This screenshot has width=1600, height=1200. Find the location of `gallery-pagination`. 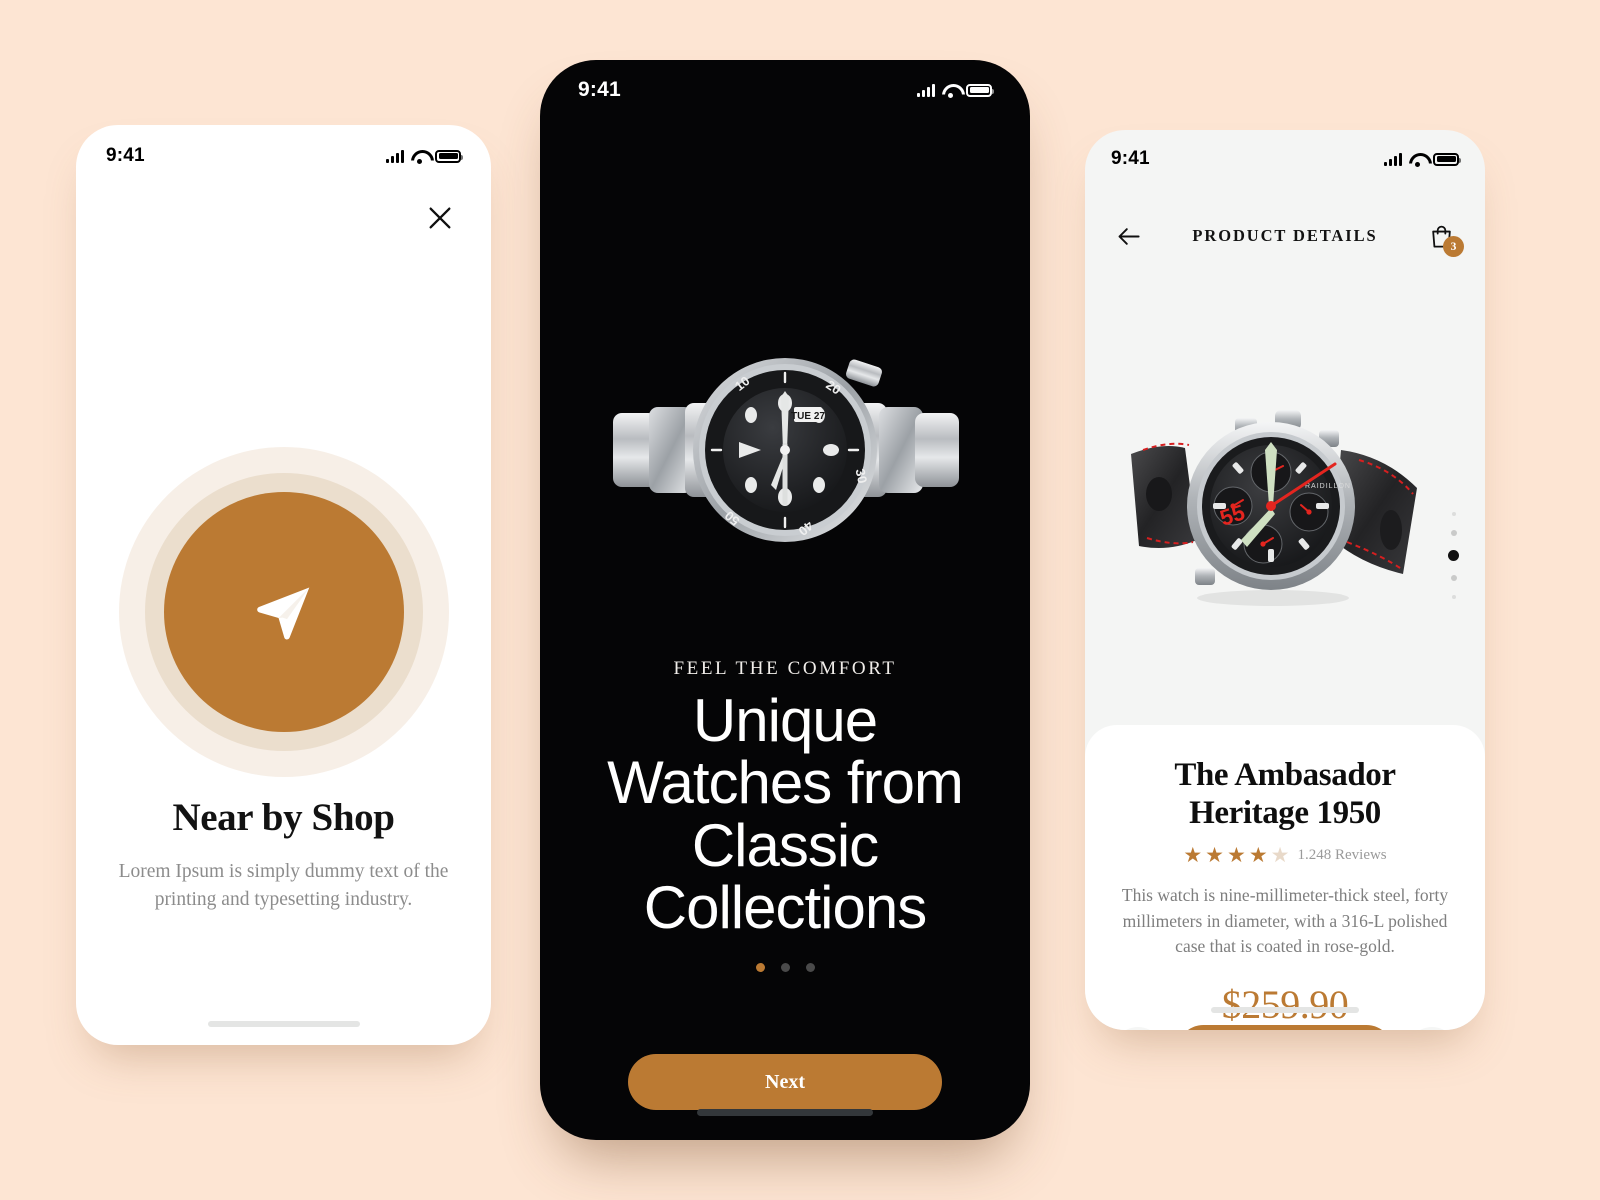

gallery-pagination is located at coordinates (1453, 555).